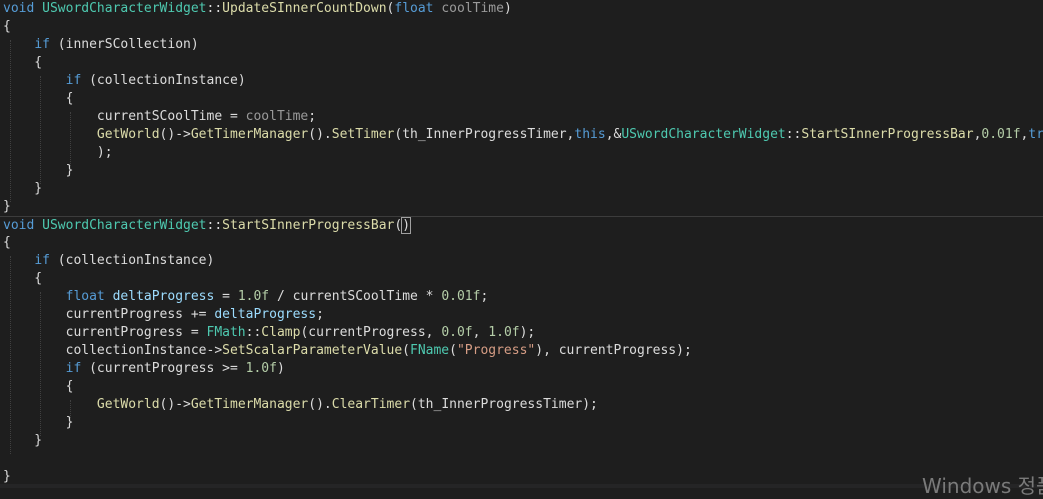  Describe the element at coordinates (430, 350) in the screenshot. I see `code-token: FName` at that location.